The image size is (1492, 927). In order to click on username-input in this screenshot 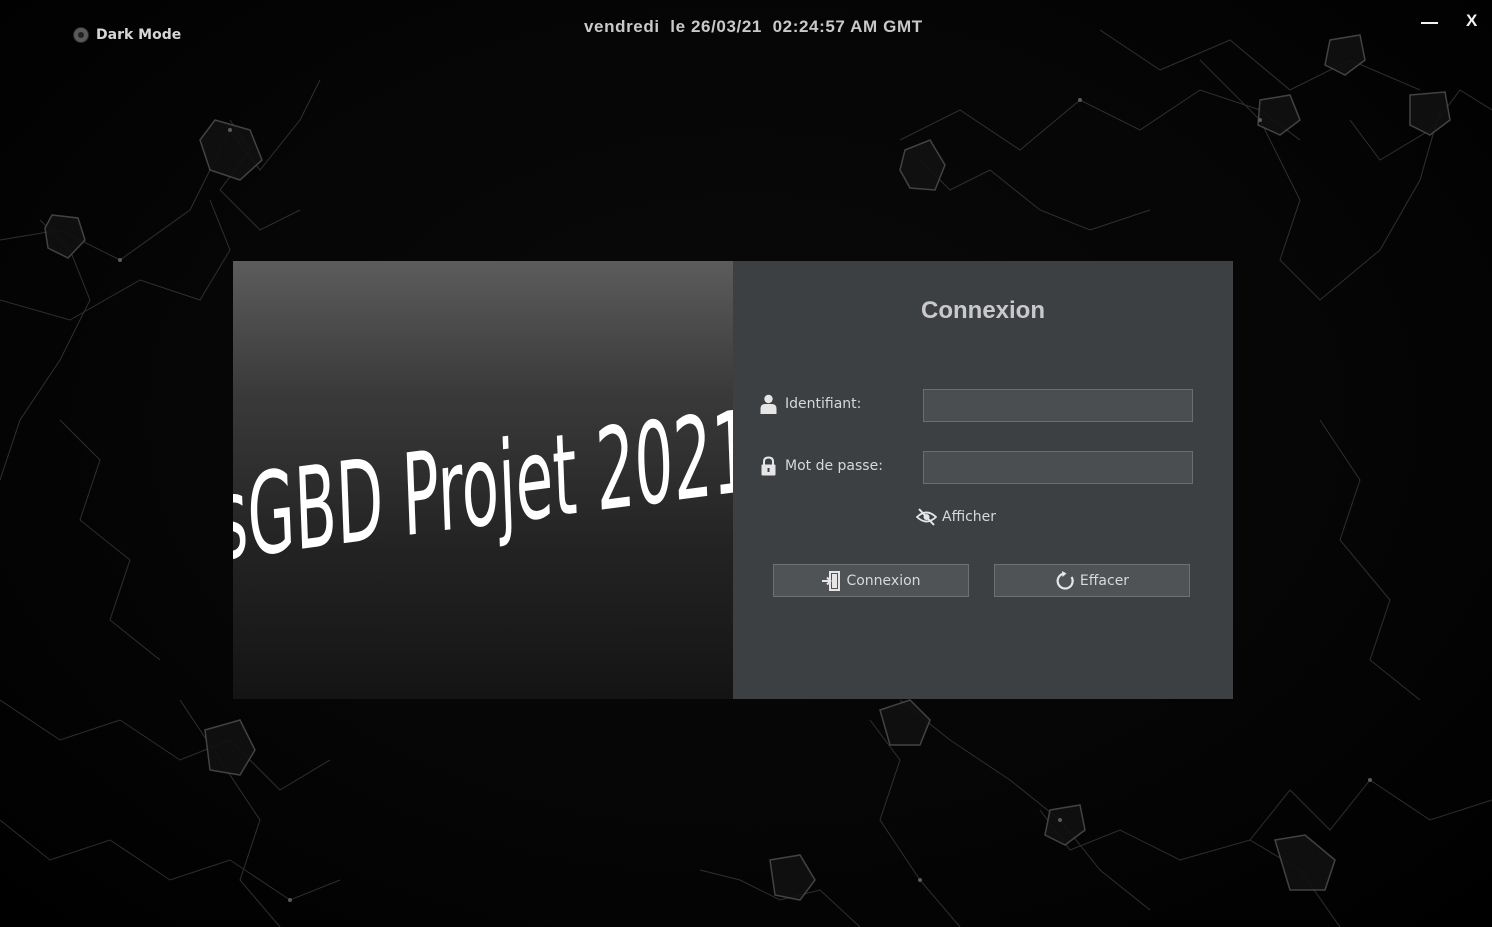, I will do `click(1058, 405)`.